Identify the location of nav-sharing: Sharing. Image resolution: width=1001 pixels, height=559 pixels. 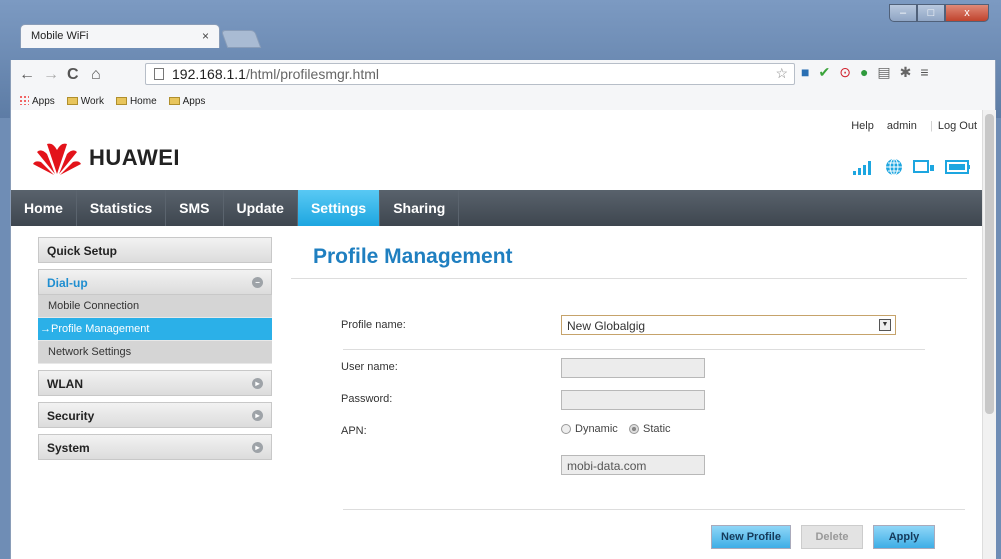
(420, 208).